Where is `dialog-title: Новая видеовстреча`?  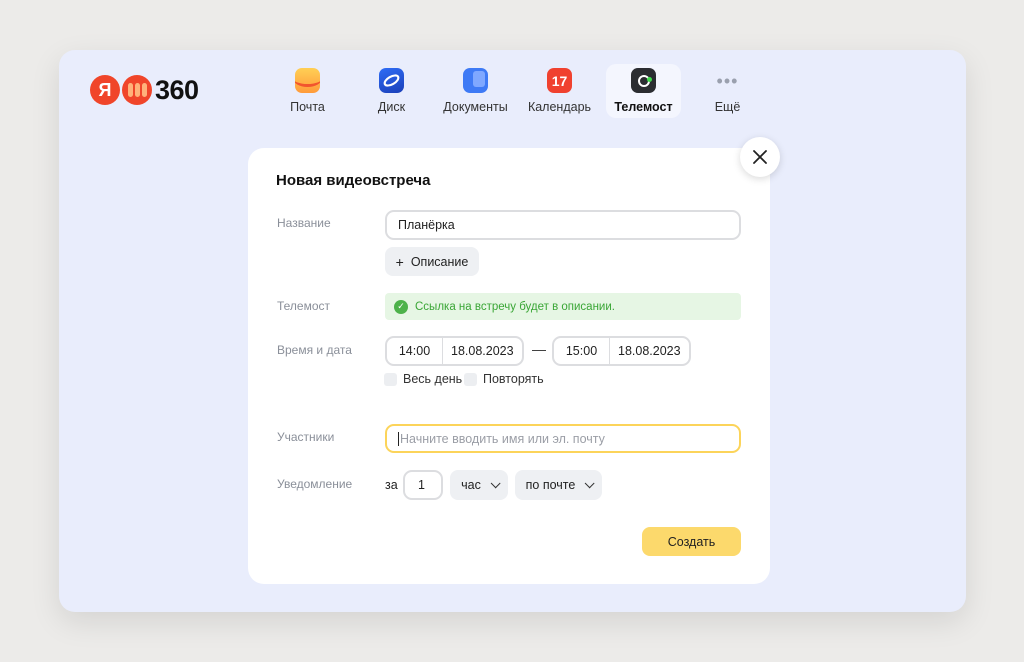
dialog-title: Новая видеовстреча is located at coordinates (353, 180).